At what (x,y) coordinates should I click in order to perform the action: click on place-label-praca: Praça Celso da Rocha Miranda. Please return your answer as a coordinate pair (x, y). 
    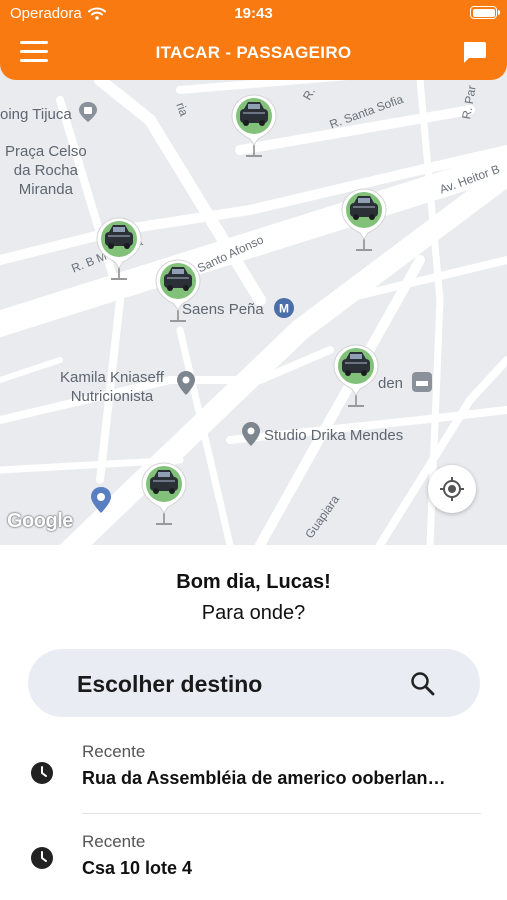
    Looking at the image, I should click on (46, 170).